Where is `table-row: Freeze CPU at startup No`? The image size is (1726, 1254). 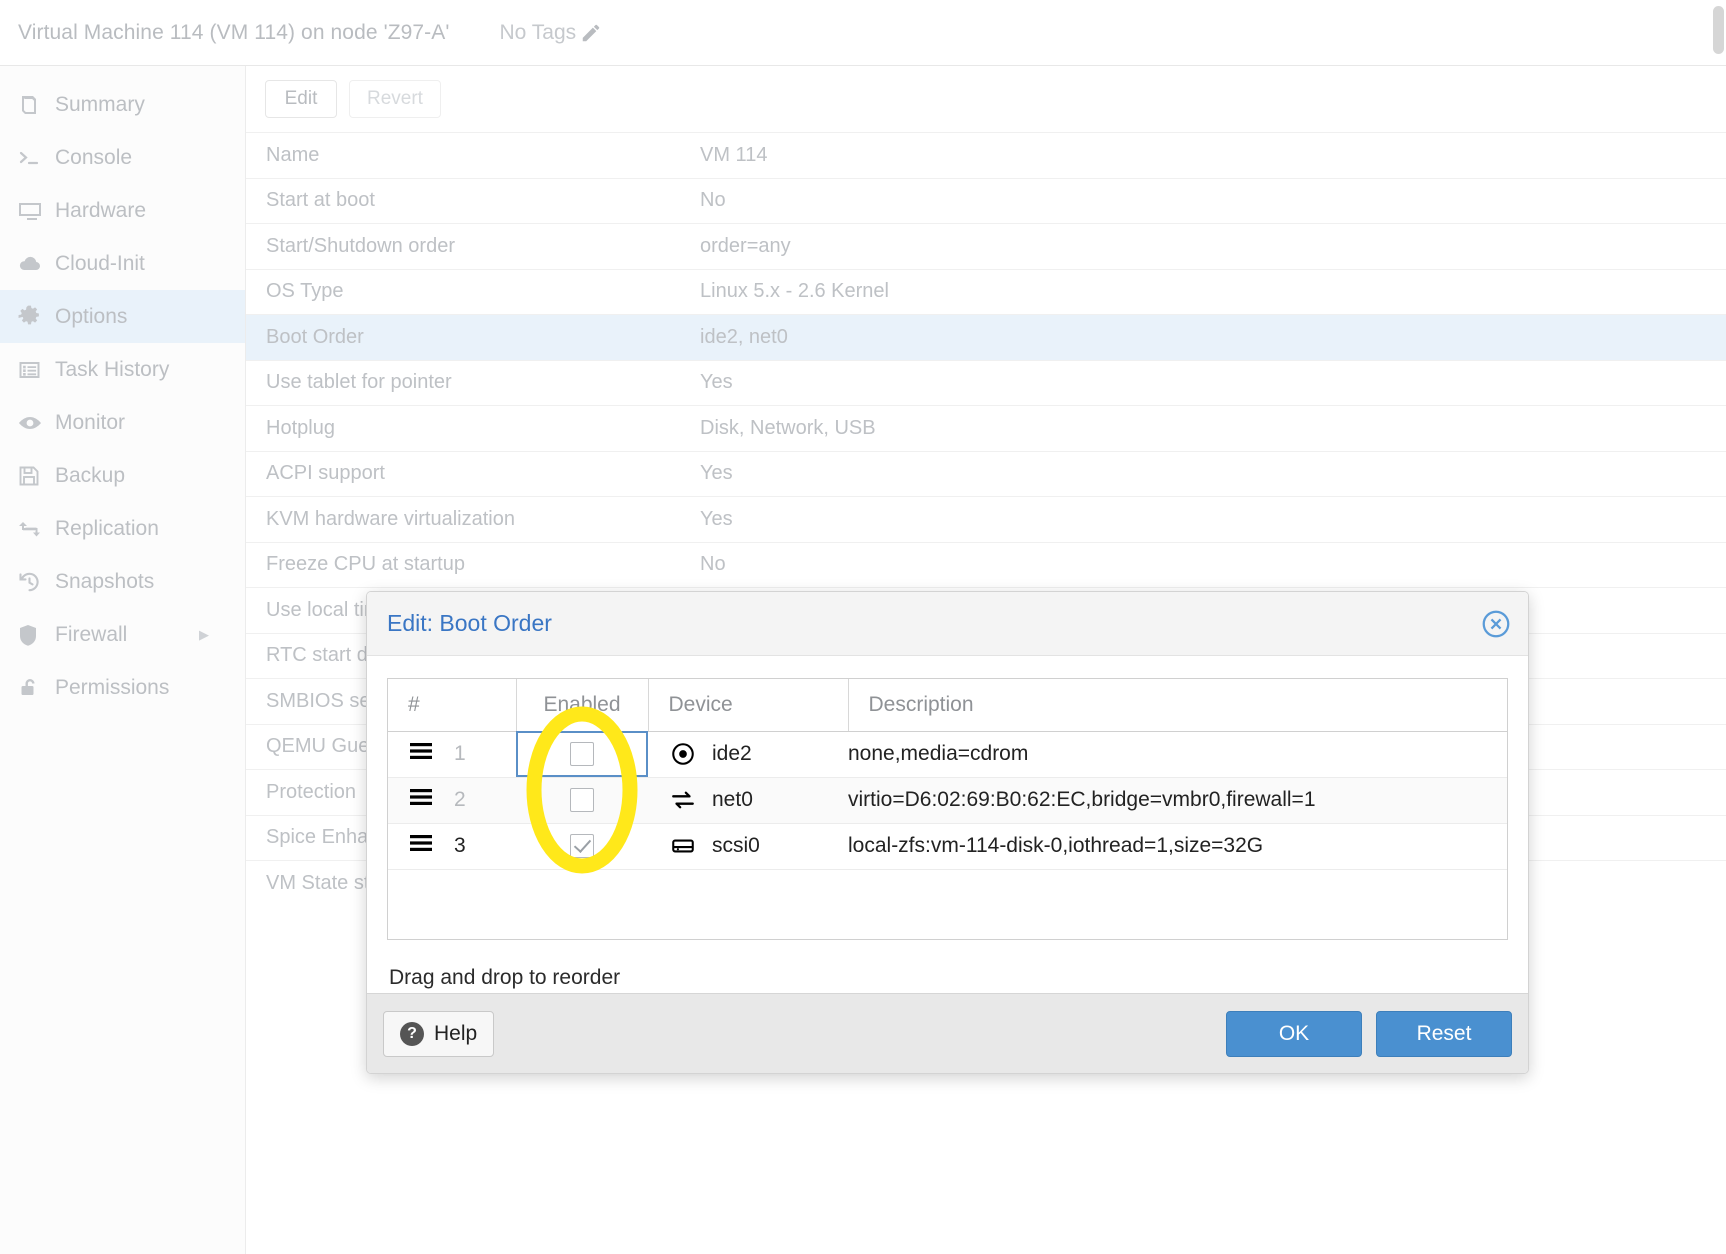 table-row: Freeze CPU at startup No is located at coordinates (986, 564).